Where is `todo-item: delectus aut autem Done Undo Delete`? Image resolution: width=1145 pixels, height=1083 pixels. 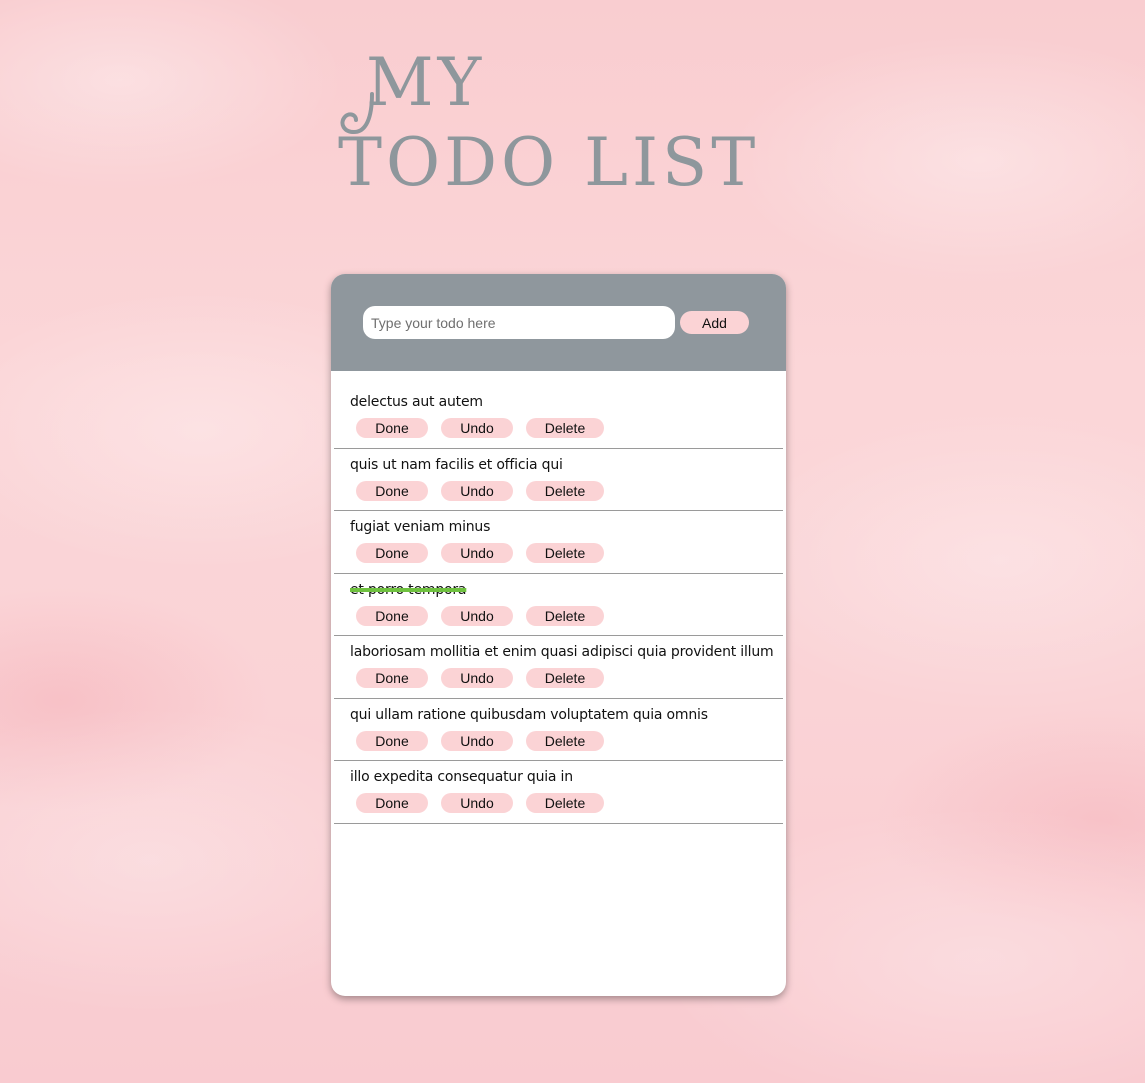 todo-item: delectus aut autem Done Undo Delete is located at coordinates (558, 417).